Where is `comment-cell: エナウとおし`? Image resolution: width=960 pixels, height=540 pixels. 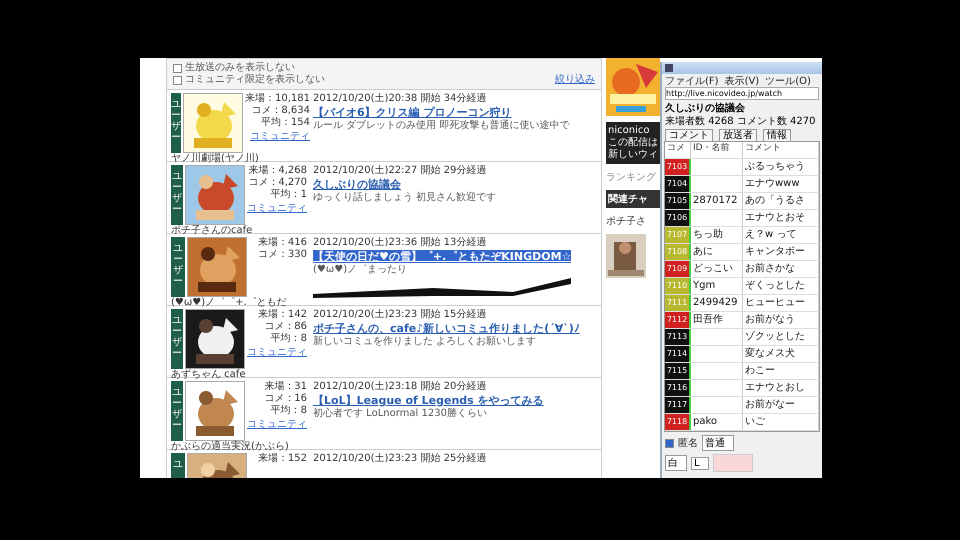 comment-cell: エナウとおし is located at coordinates (781, 388).